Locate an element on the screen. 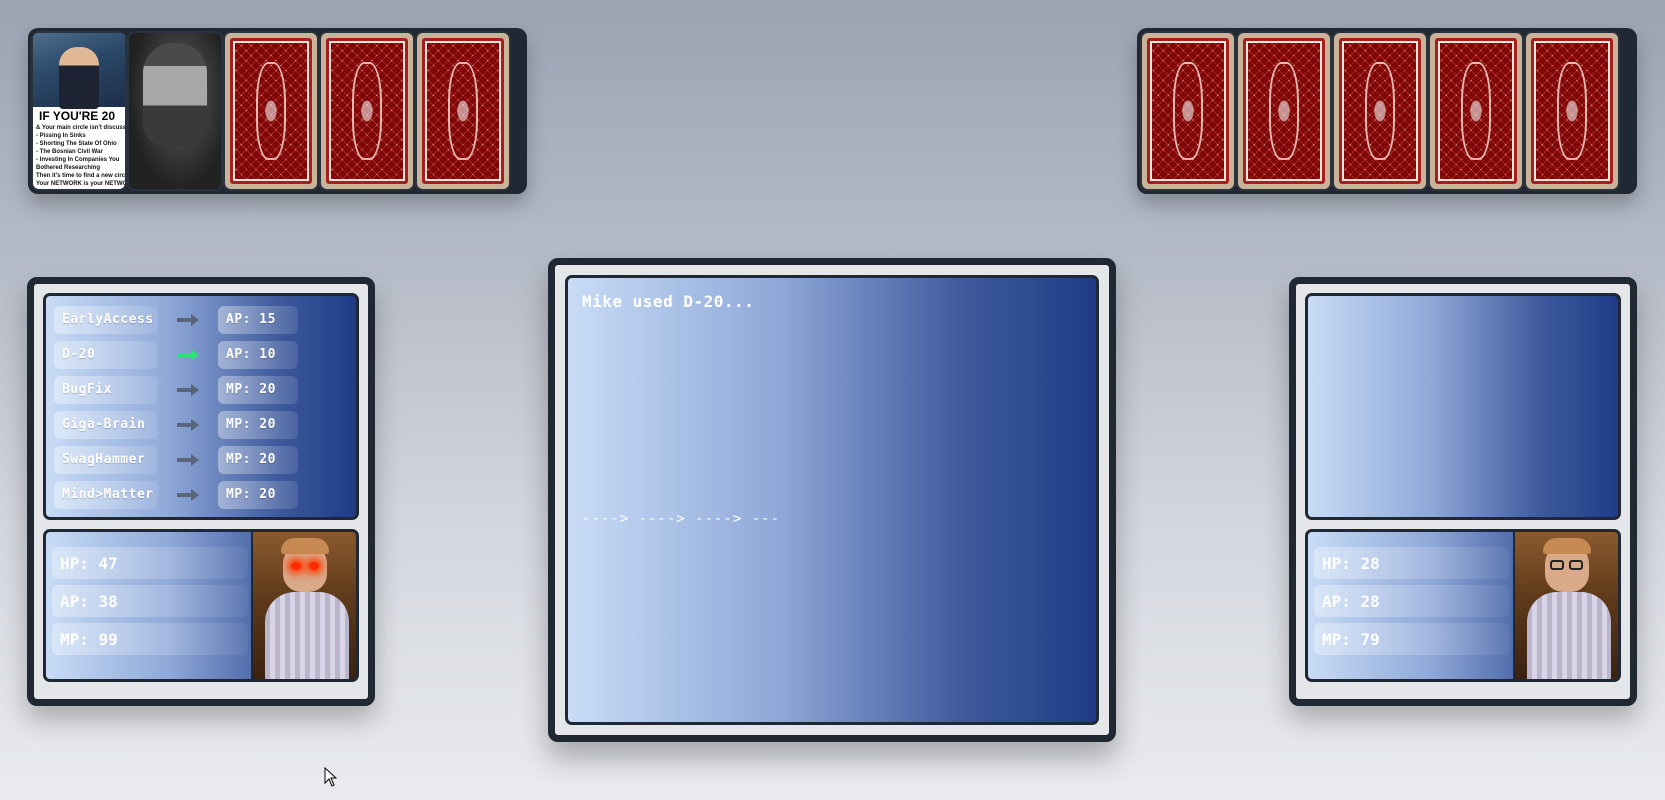 Image resolution: width=1665 pixels, height=800 pixels. skill-row: SwagHammer MP: 20 is located at coordinates (201, 459).